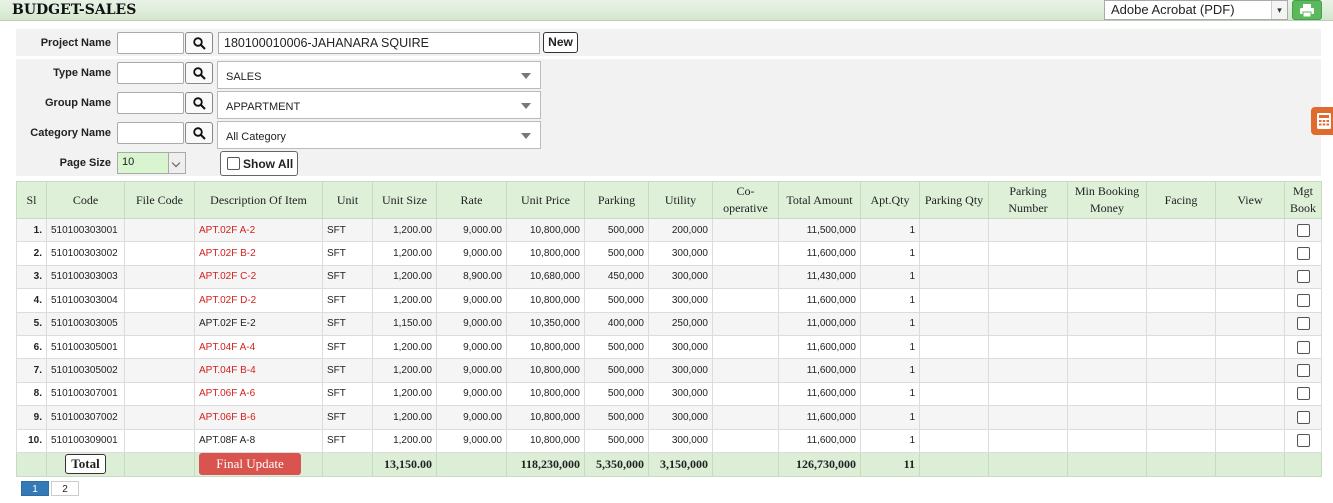 This screenshot has height=503, width=1333. Describe the element at coordinates (379, 105) in the screenshot. I see `group-select: APPARTMENT` at that location.